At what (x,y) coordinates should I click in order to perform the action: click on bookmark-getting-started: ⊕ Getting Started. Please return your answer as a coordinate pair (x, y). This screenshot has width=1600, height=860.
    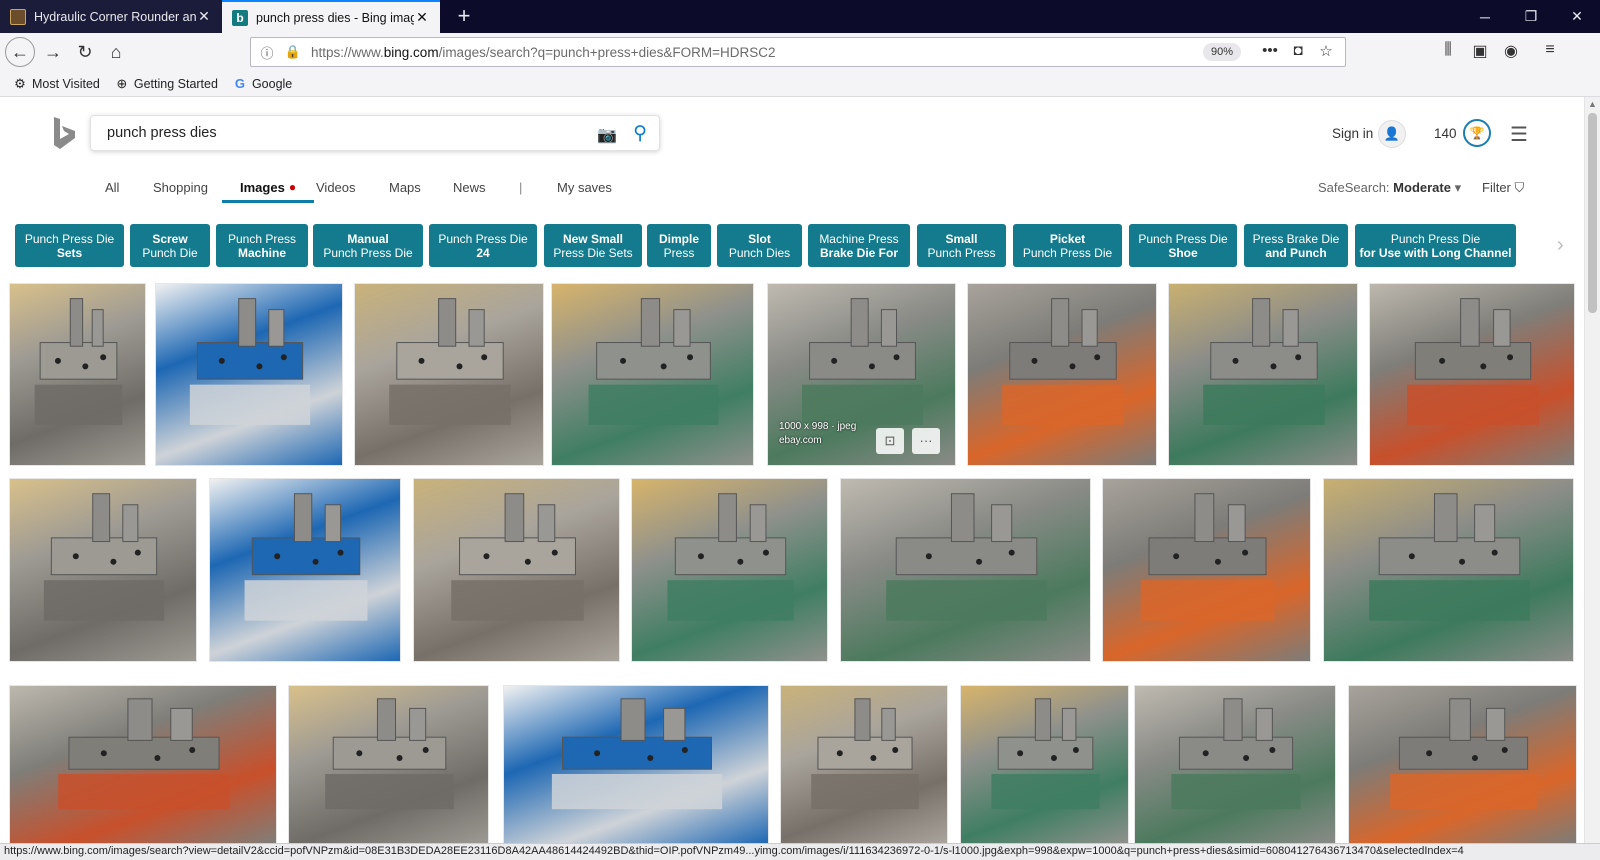
    Looking at the image, I should click on (166, 84).